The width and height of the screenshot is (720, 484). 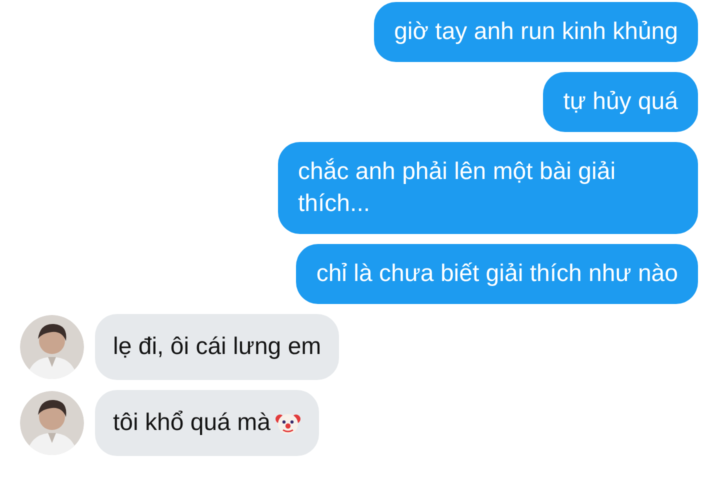 I want to click on message-text: tự hủy quá, so click(x=620, y=101).